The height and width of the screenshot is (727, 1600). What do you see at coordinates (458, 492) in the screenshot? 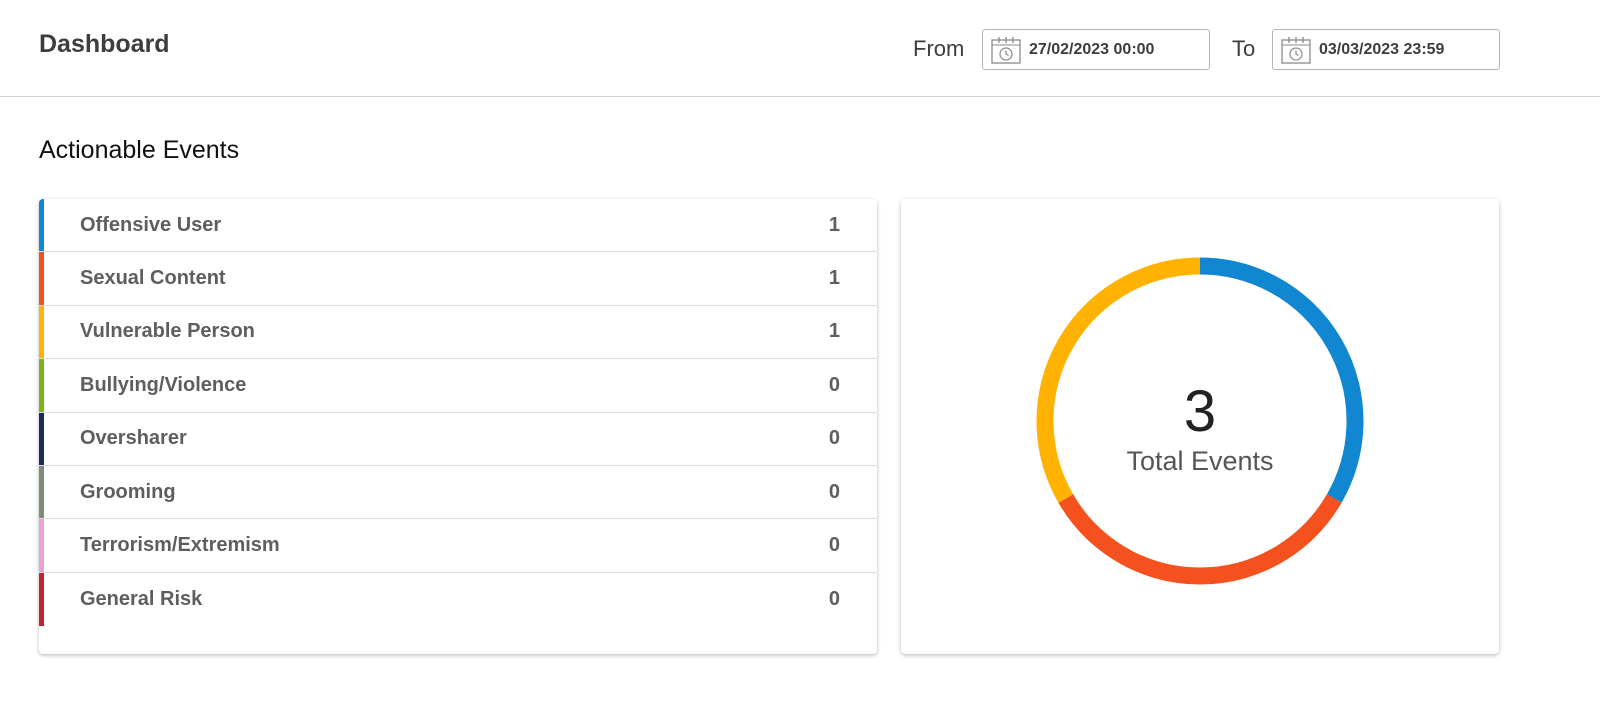
I see `event-row-grooming: Grooming 0` at bounding box center [458, 492].